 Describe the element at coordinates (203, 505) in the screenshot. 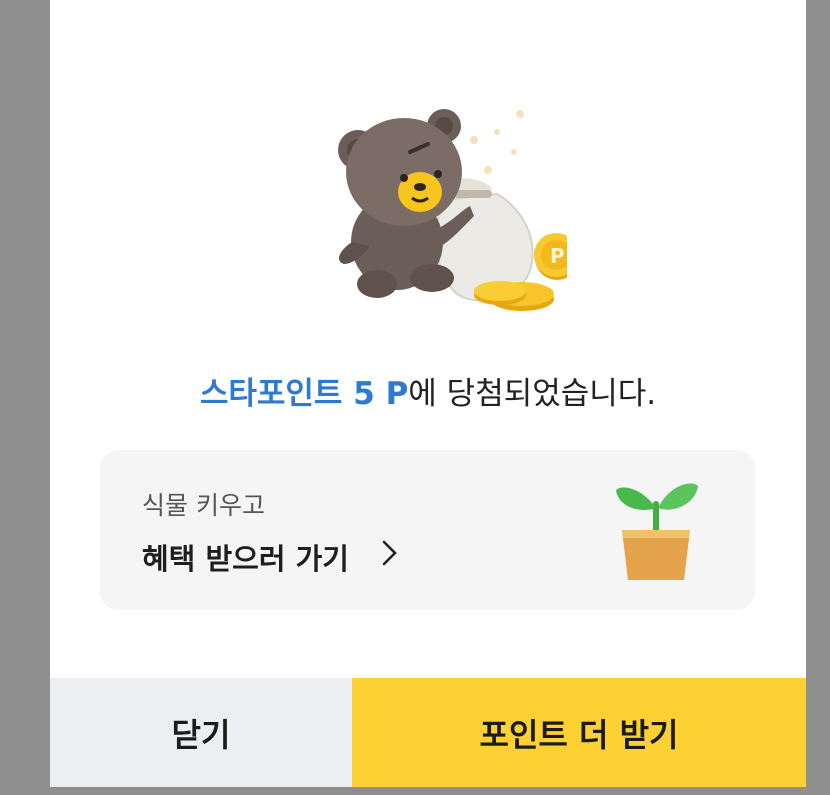

I see `promo-subtitle: 식물 키우고` at that location.